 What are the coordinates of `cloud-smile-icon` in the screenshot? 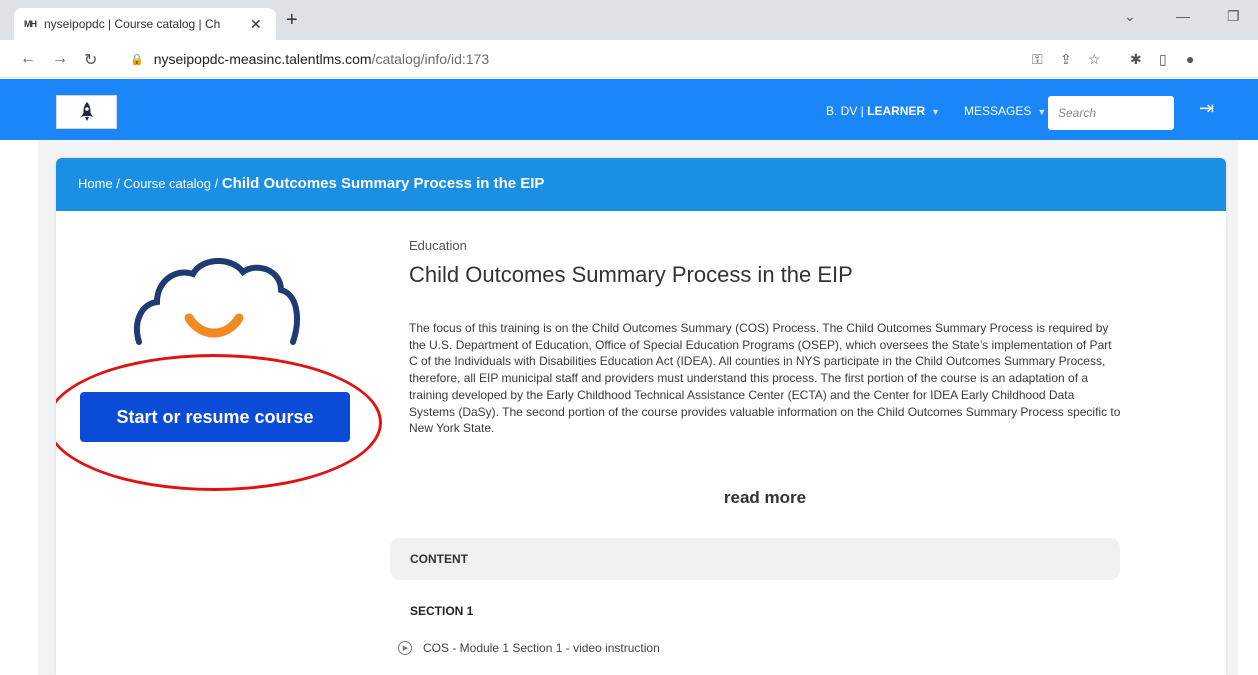 It's located at (217, 301).